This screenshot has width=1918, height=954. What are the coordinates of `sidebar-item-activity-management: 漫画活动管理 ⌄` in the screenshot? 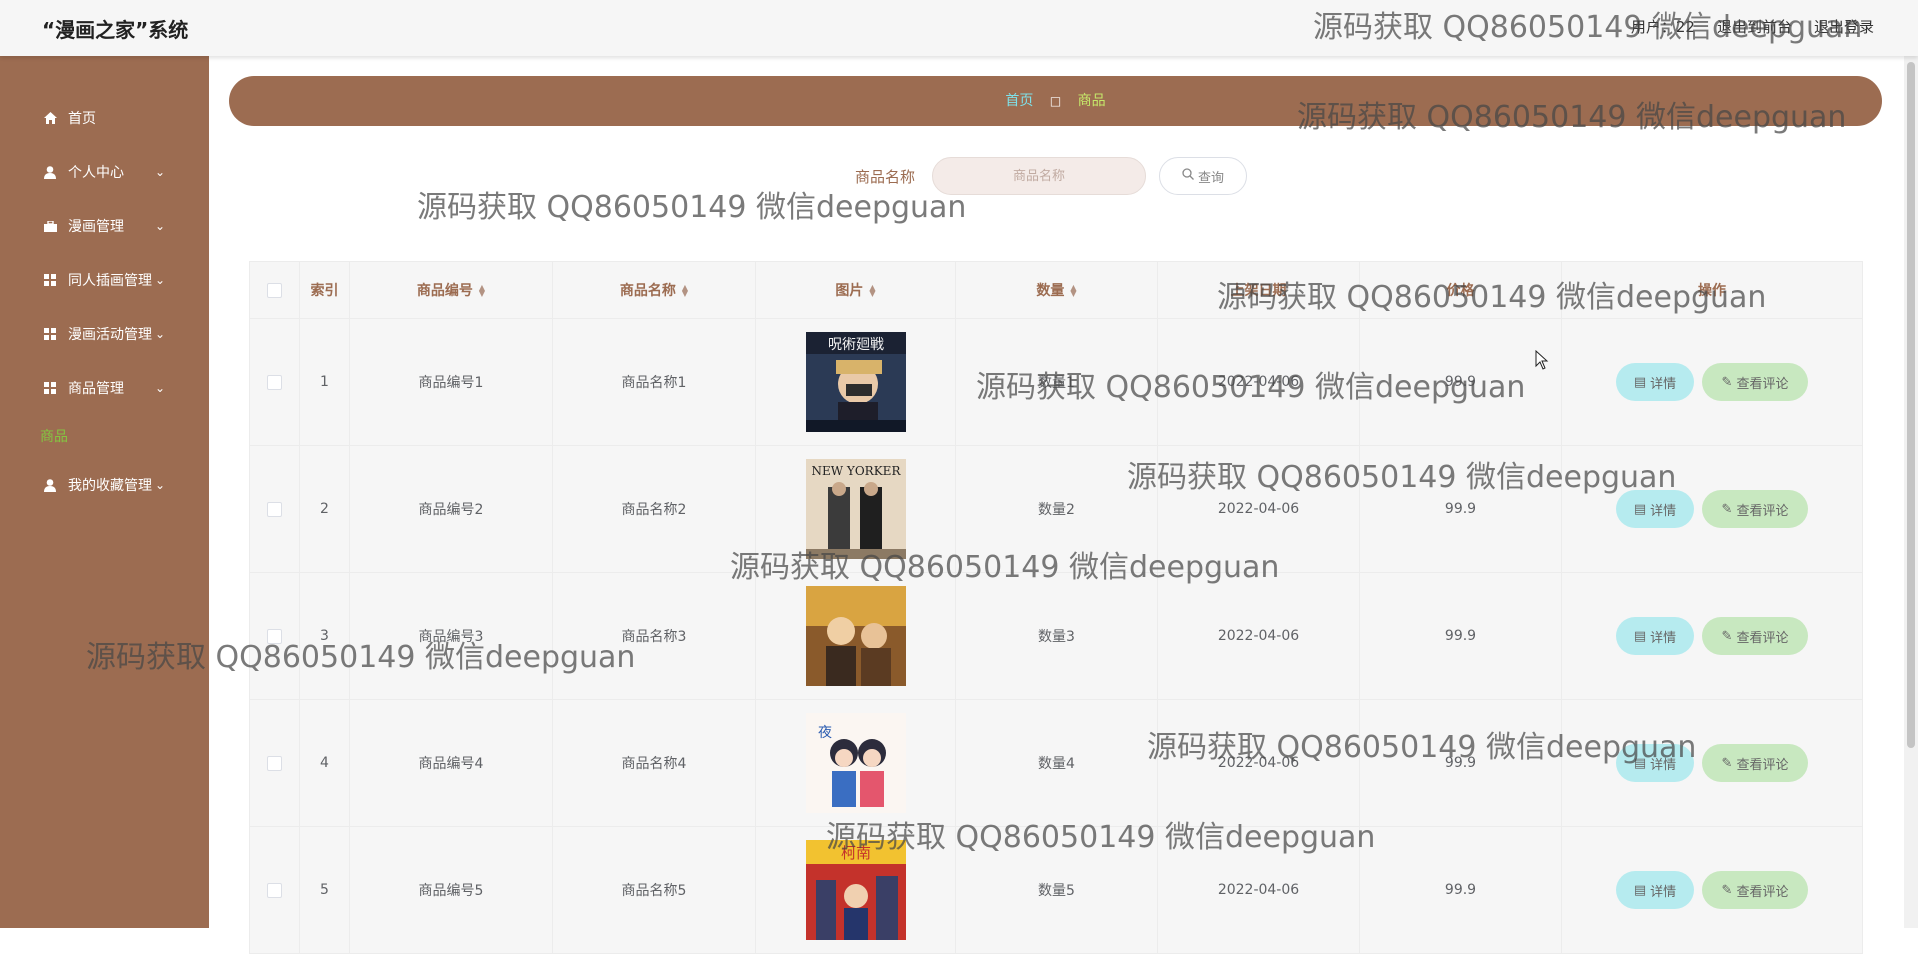 It's located at (104, 334).